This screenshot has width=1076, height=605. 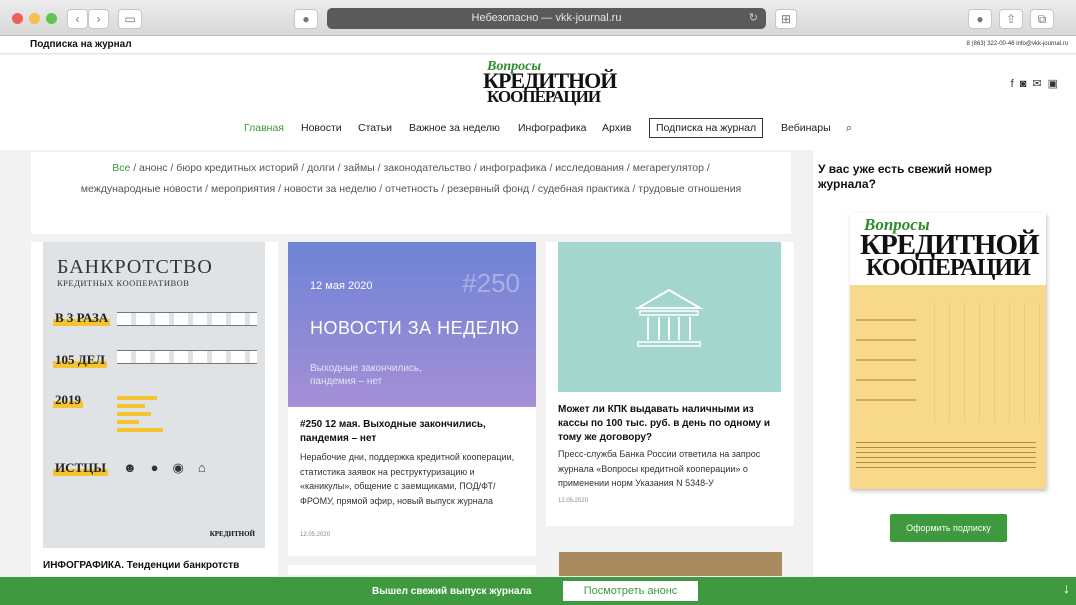 I want to click on share-button: ⇧, so click(x=1011, y=19).